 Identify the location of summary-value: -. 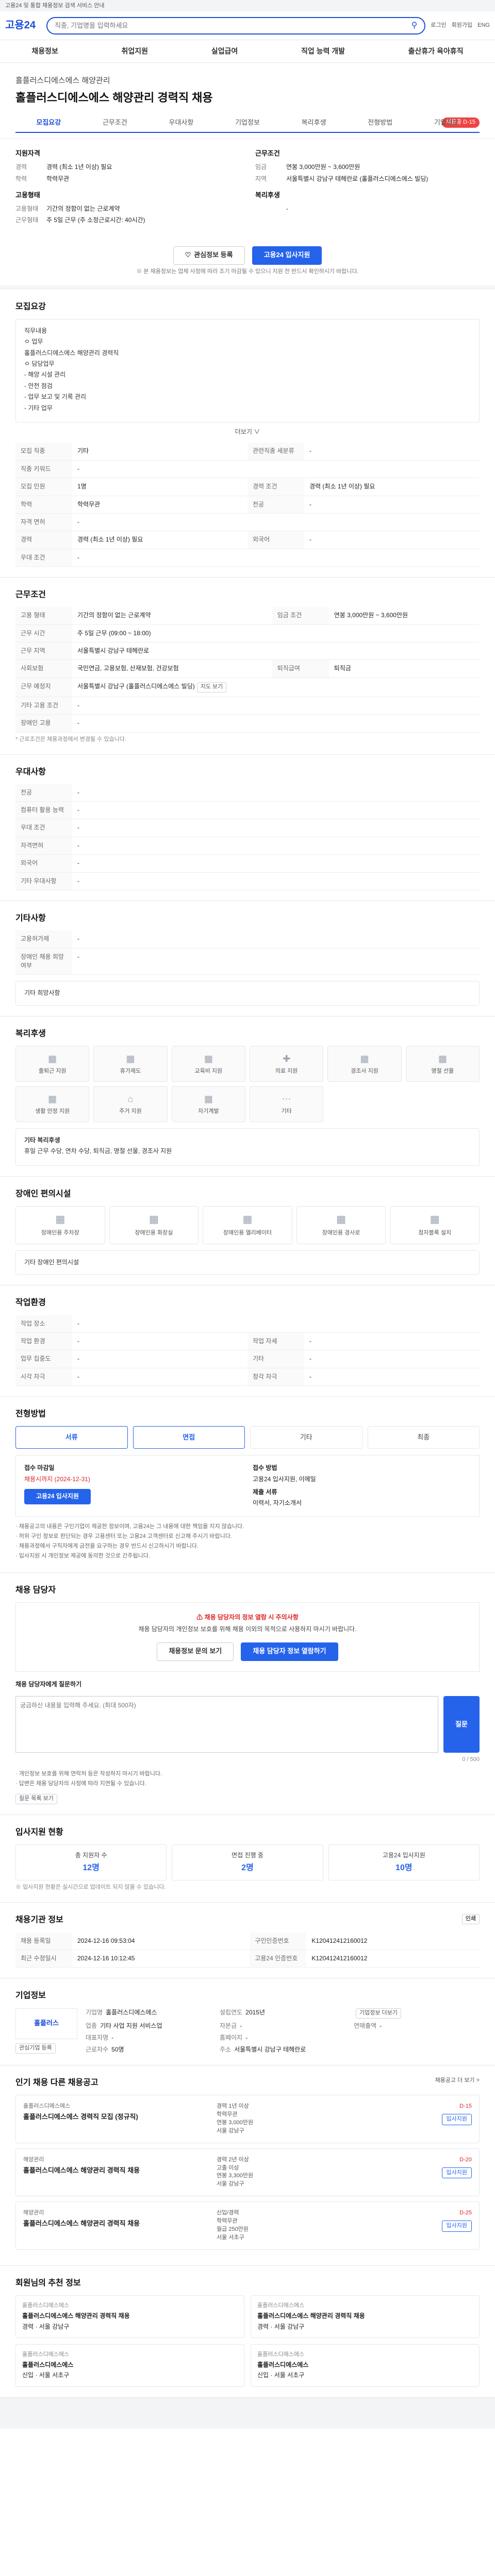
(287, 208).